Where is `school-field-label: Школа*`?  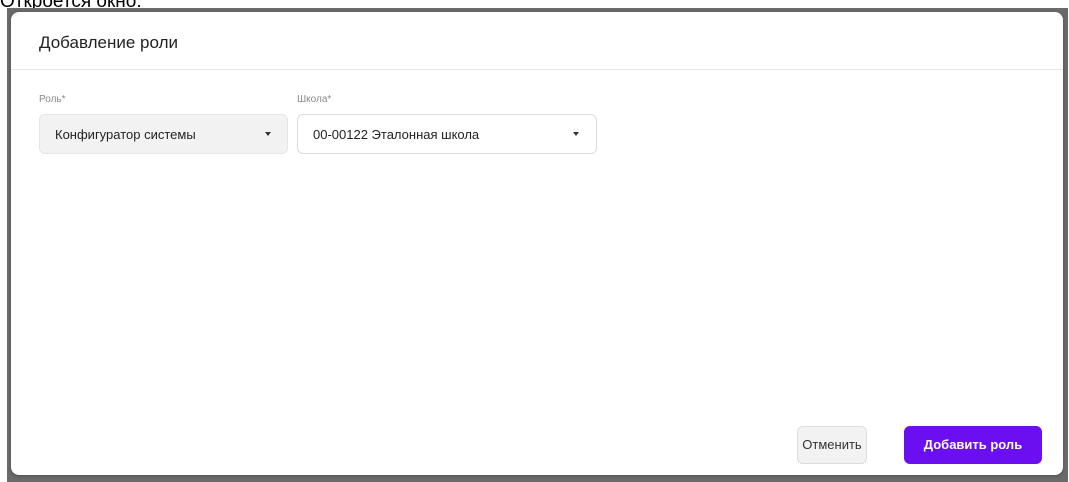
school-field-label: Школа* is located at coordinates (314, 99).